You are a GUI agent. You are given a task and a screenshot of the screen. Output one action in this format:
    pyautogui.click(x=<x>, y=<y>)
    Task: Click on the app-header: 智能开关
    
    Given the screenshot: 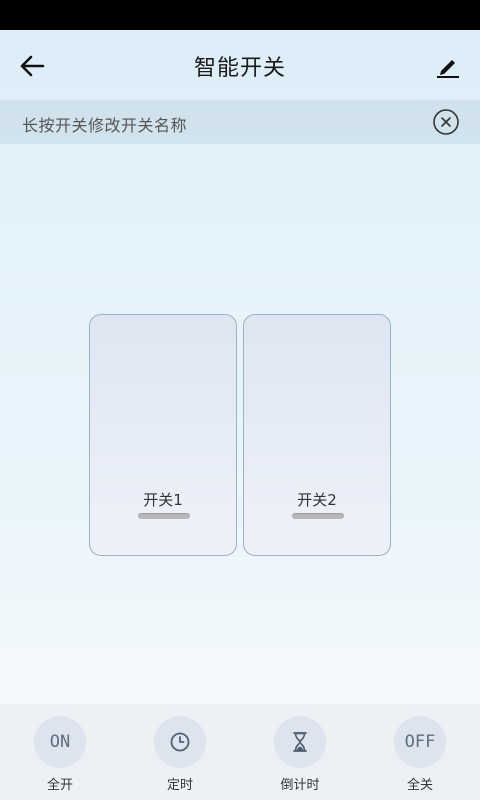 What is the action you would take?
    pyautogui.click(x=240, y=65)
    